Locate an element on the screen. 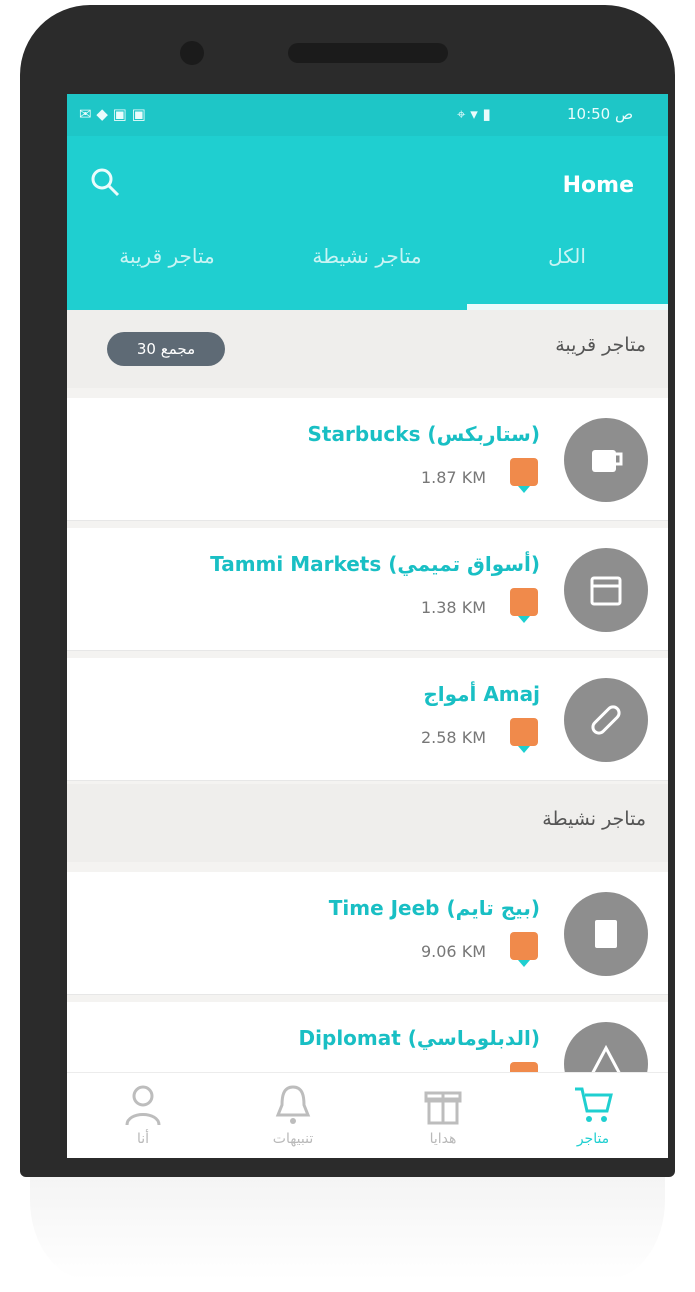 The width and height of the screenshot is (695, 1292). nav-notifications: تنبيهات is located at coordinates (293, 1115).